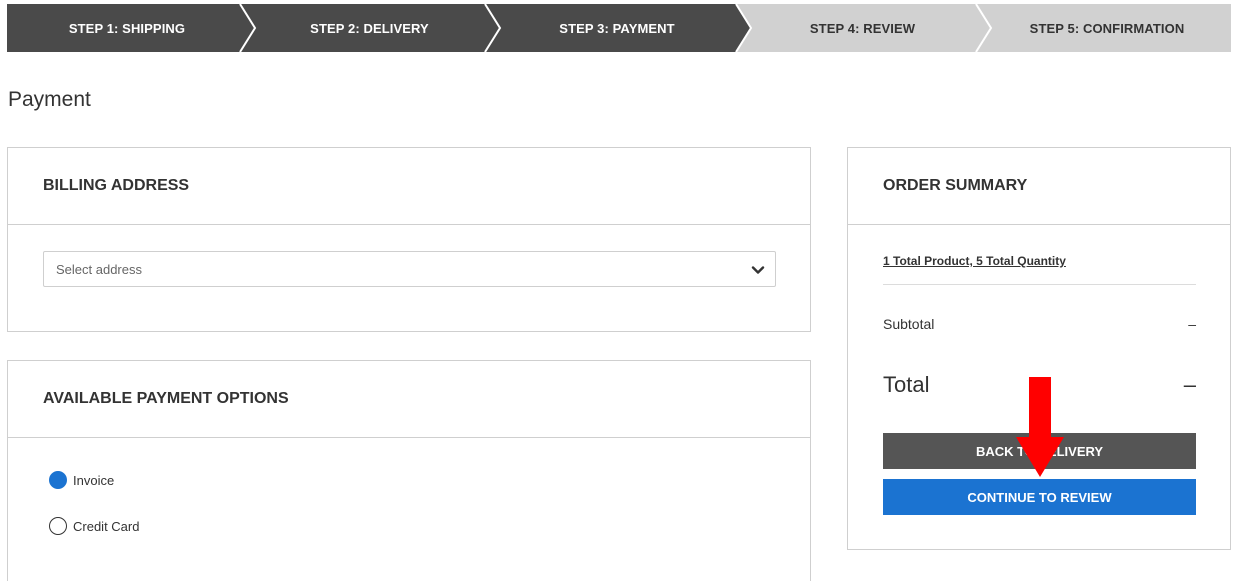 This screenshot has height=581, width=1239. What do you see at coordinates (409, 186) in the screenshot?
I see `billing-address-header: BILLING ADDRESS` at bounding box center [409, 186].